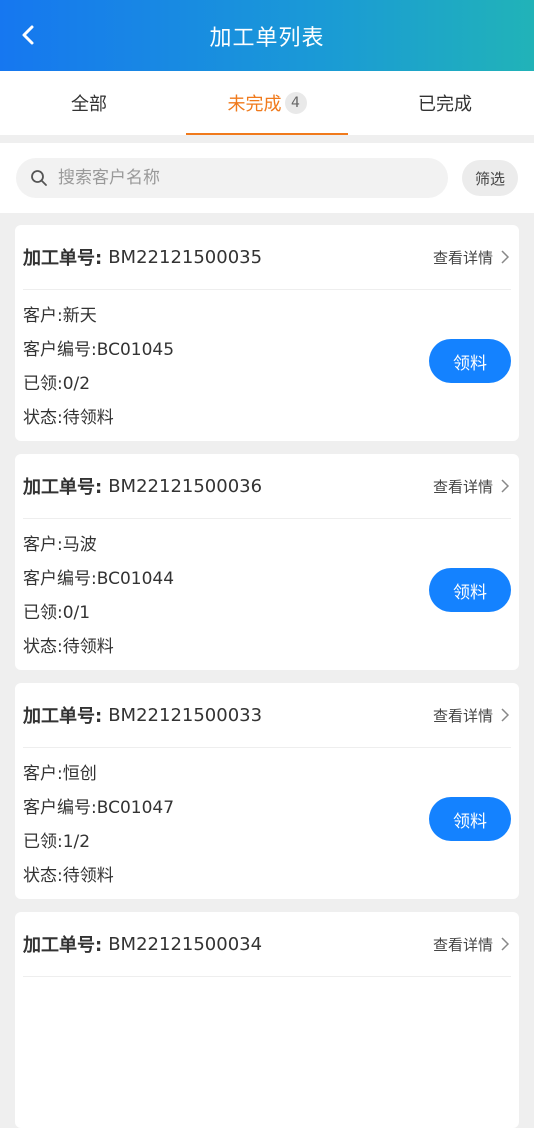 Image resolution: width=534 pixels, height=1128 pixels. What do you see at coordinates (79, 774) in the screenshot?
I see `customer-value: 恒创` at bounding box center [79, 774].